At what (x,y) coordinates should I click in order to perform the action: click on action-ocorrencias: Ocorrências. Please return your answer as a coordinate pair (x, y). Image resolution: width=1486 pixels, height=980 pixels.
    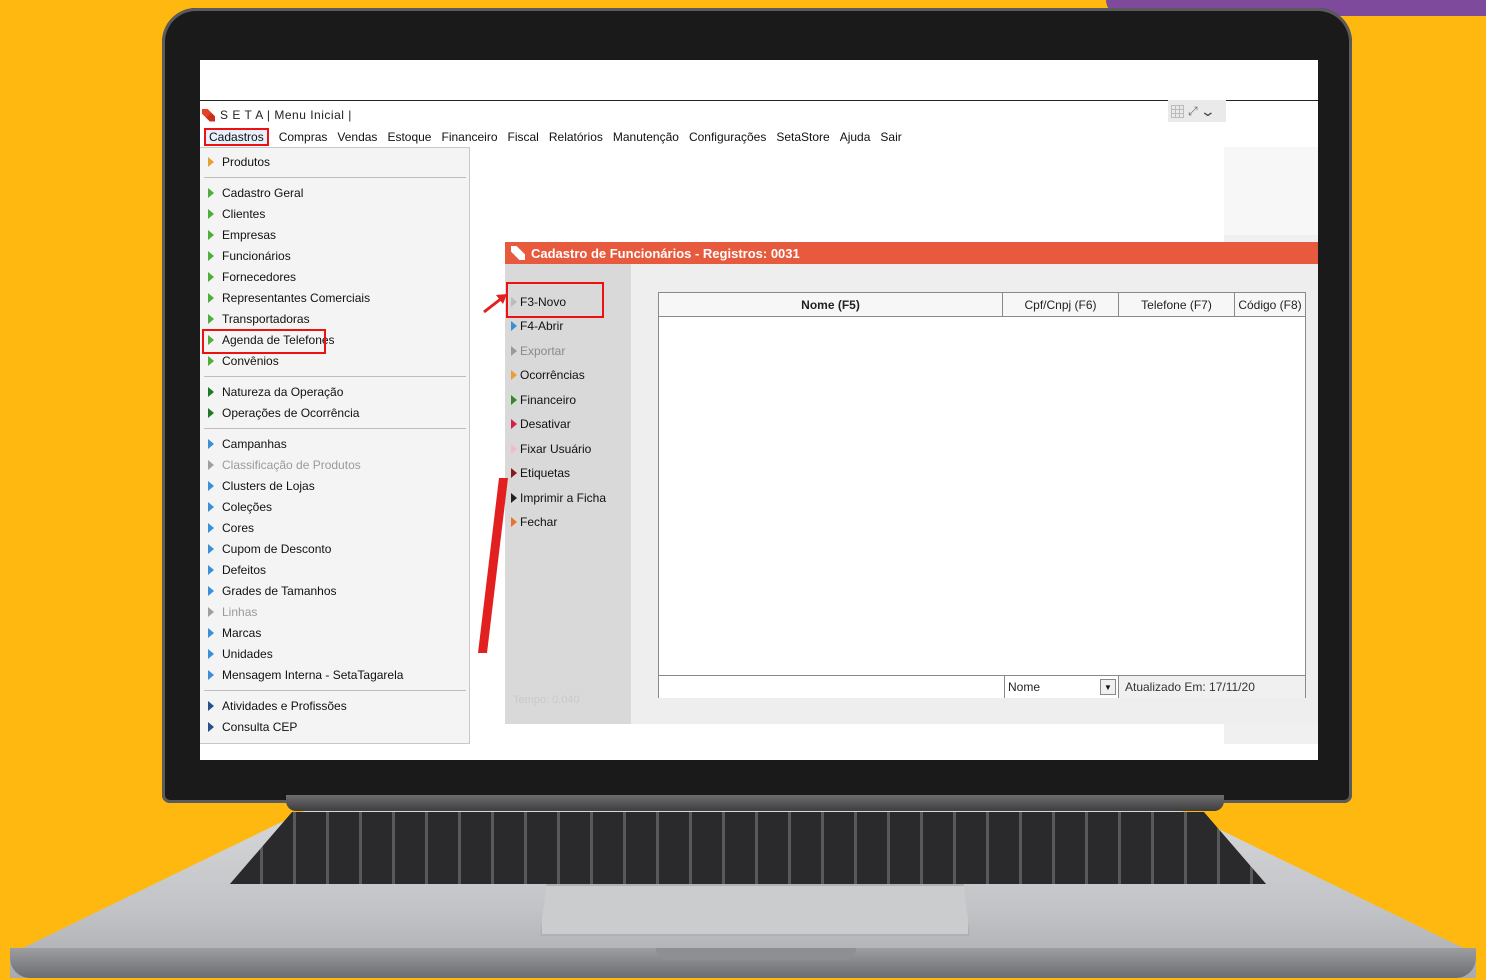
    Looking at the image, I should click on (548, 375).